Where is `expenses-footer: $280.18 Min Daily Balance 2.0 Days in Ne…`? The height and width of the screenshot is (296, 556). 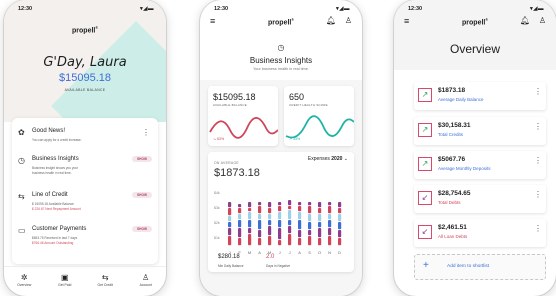 expenses-footer: $280.18 Min Daily Balance 2.0 Days in Ne… is located at coordinates (285, 264).